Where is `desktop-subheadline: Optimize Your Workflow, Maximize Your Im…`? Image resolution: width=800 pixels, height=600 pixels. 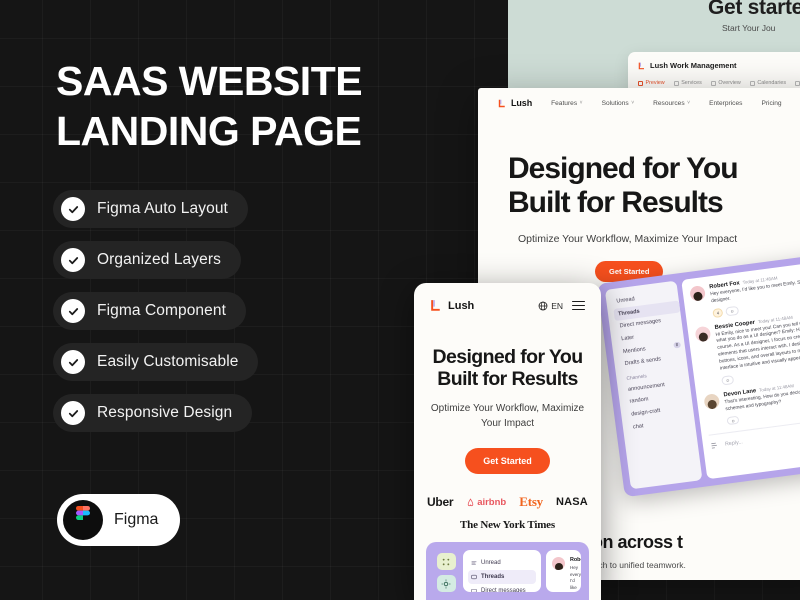 desktop-subheadline: Optimize Your Workflow, Maximize Your Im… is located at coordinates (628, 239).